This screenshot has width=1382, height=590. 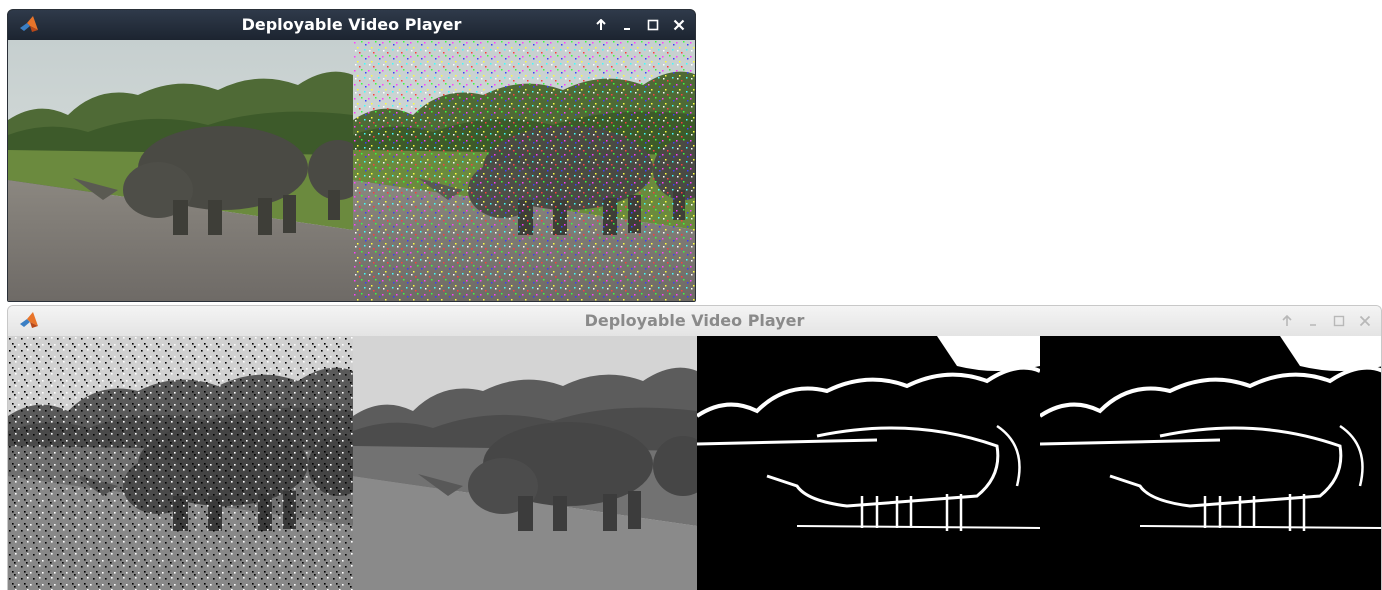 I want to click on original-color-frame, so click(x=180, y=170).